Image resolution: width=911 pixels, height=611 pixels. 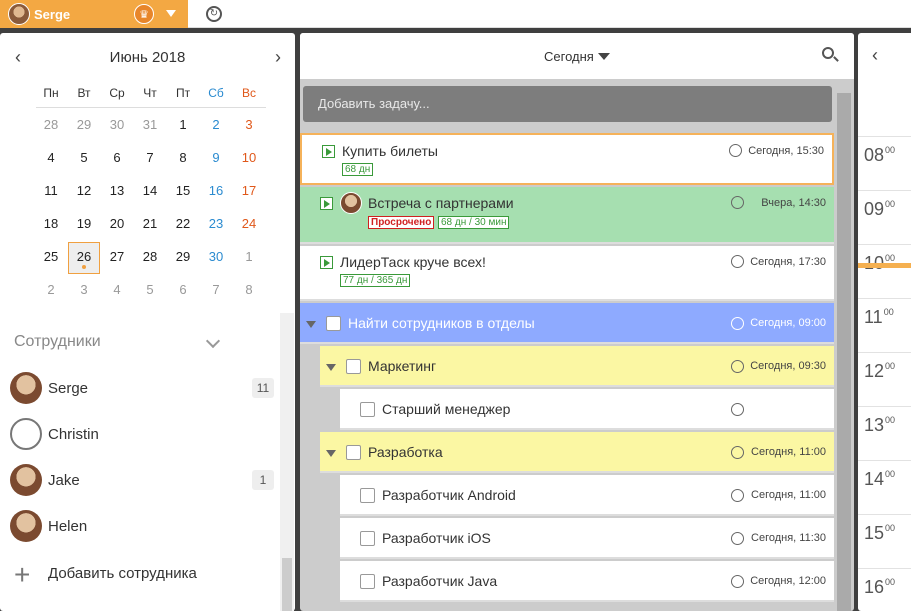 I want to click on task-row: Разработчик Java Сегодня, 12:00, so click(x=587, y=581).